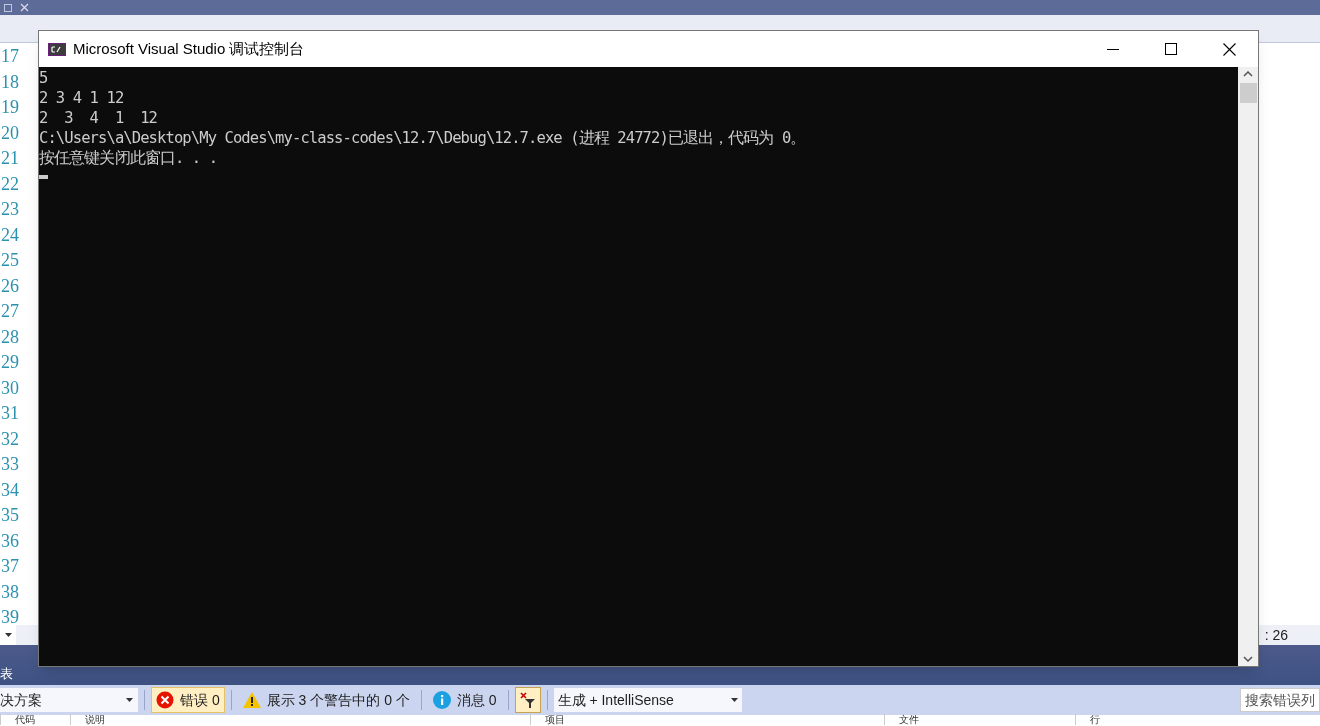 This screenshot has width=1320, height=726. What do you see at coordinates (1248, 659) in the screenshot?
I see `scroll-down-icon` at bounding box center [1248, 659].